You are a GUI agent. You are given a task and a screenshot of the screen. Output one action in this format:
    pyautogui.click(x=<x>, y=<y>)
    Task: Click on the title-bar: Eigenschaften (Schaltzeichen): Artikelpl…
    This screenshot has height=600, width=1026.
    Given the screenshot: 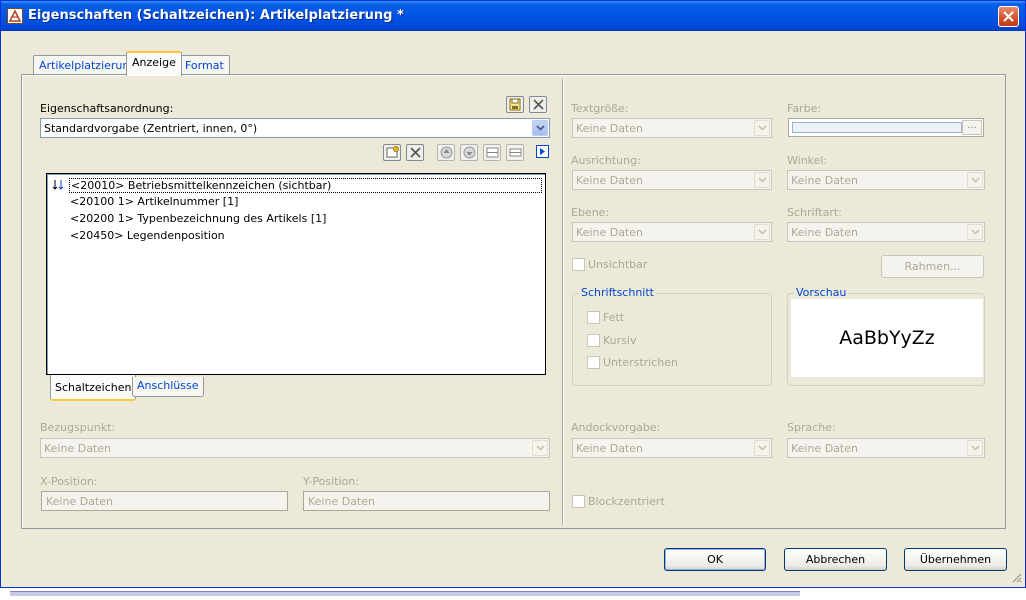 What is the action you would take?
    pyautogui.click(x=513, y=16)
    